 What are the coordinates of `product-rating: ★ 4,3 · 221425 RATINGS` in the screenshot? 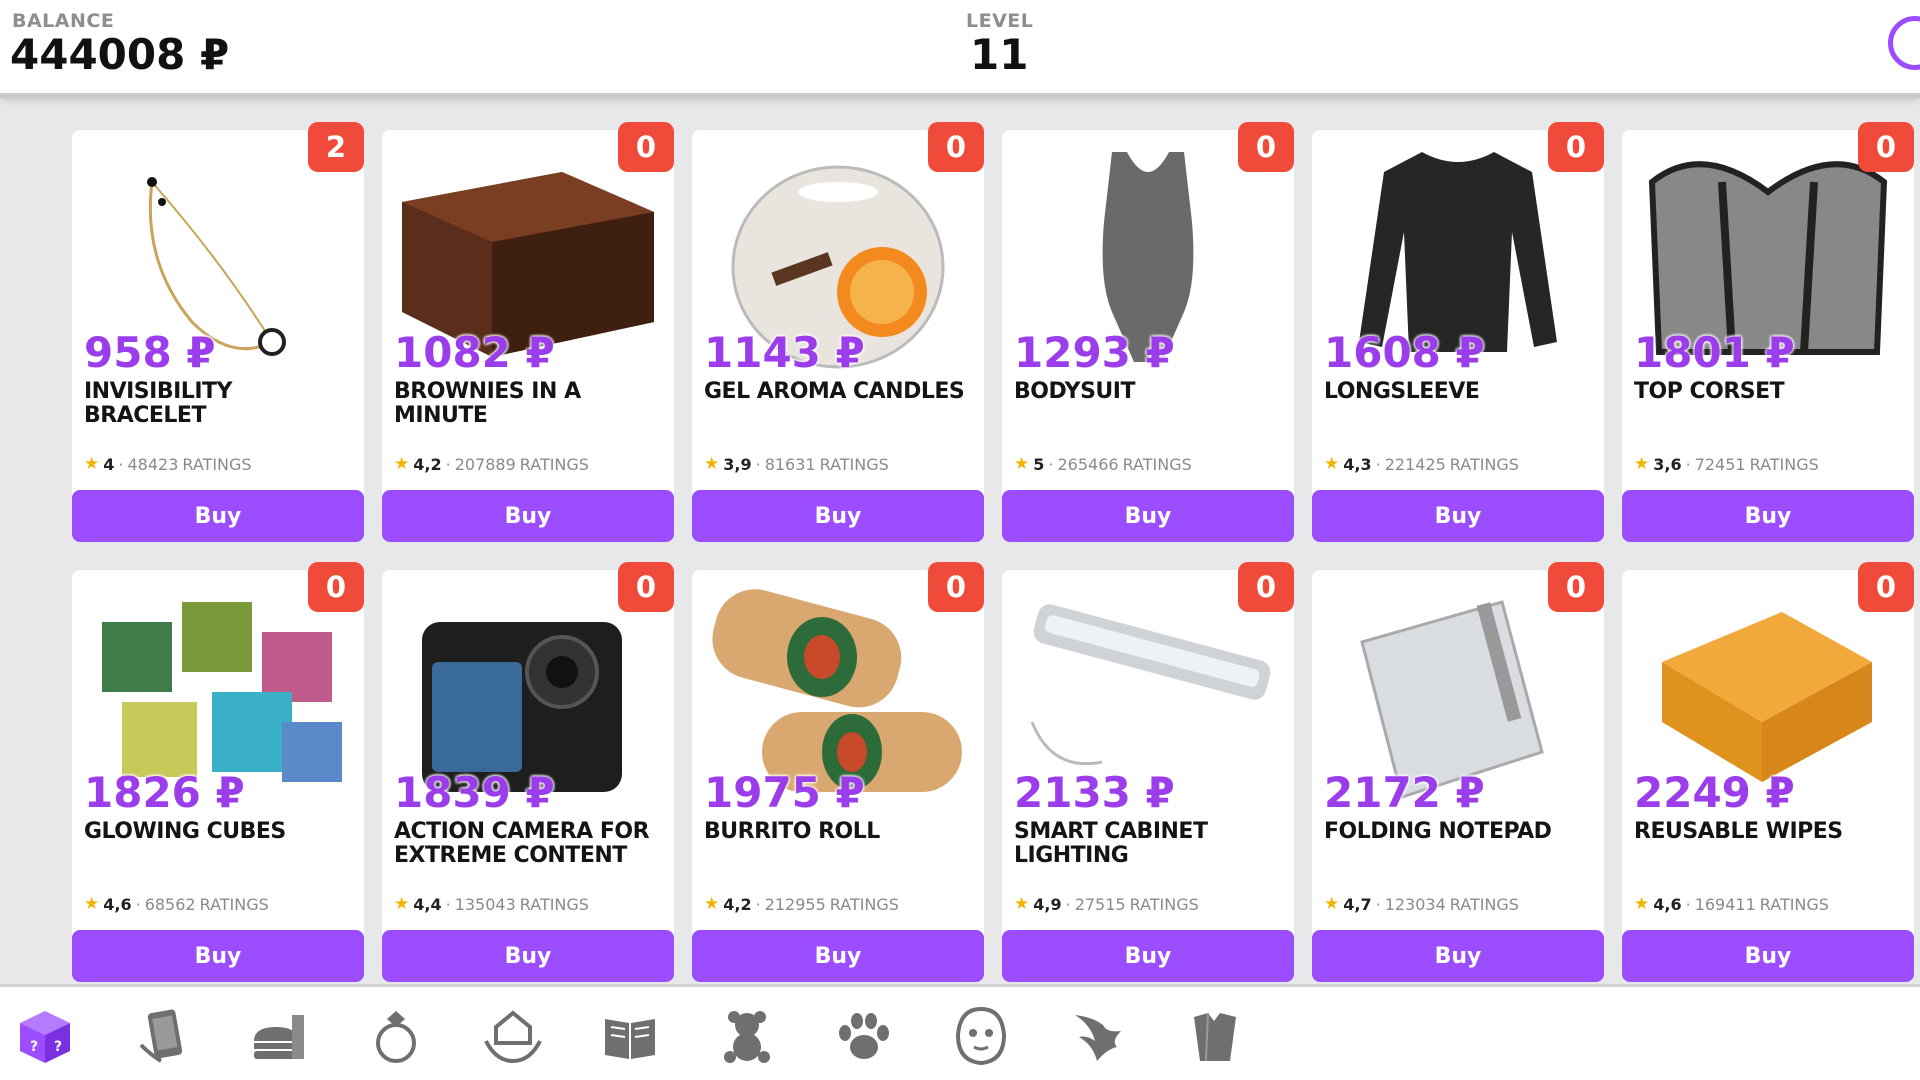 It's located at (1421, 464).